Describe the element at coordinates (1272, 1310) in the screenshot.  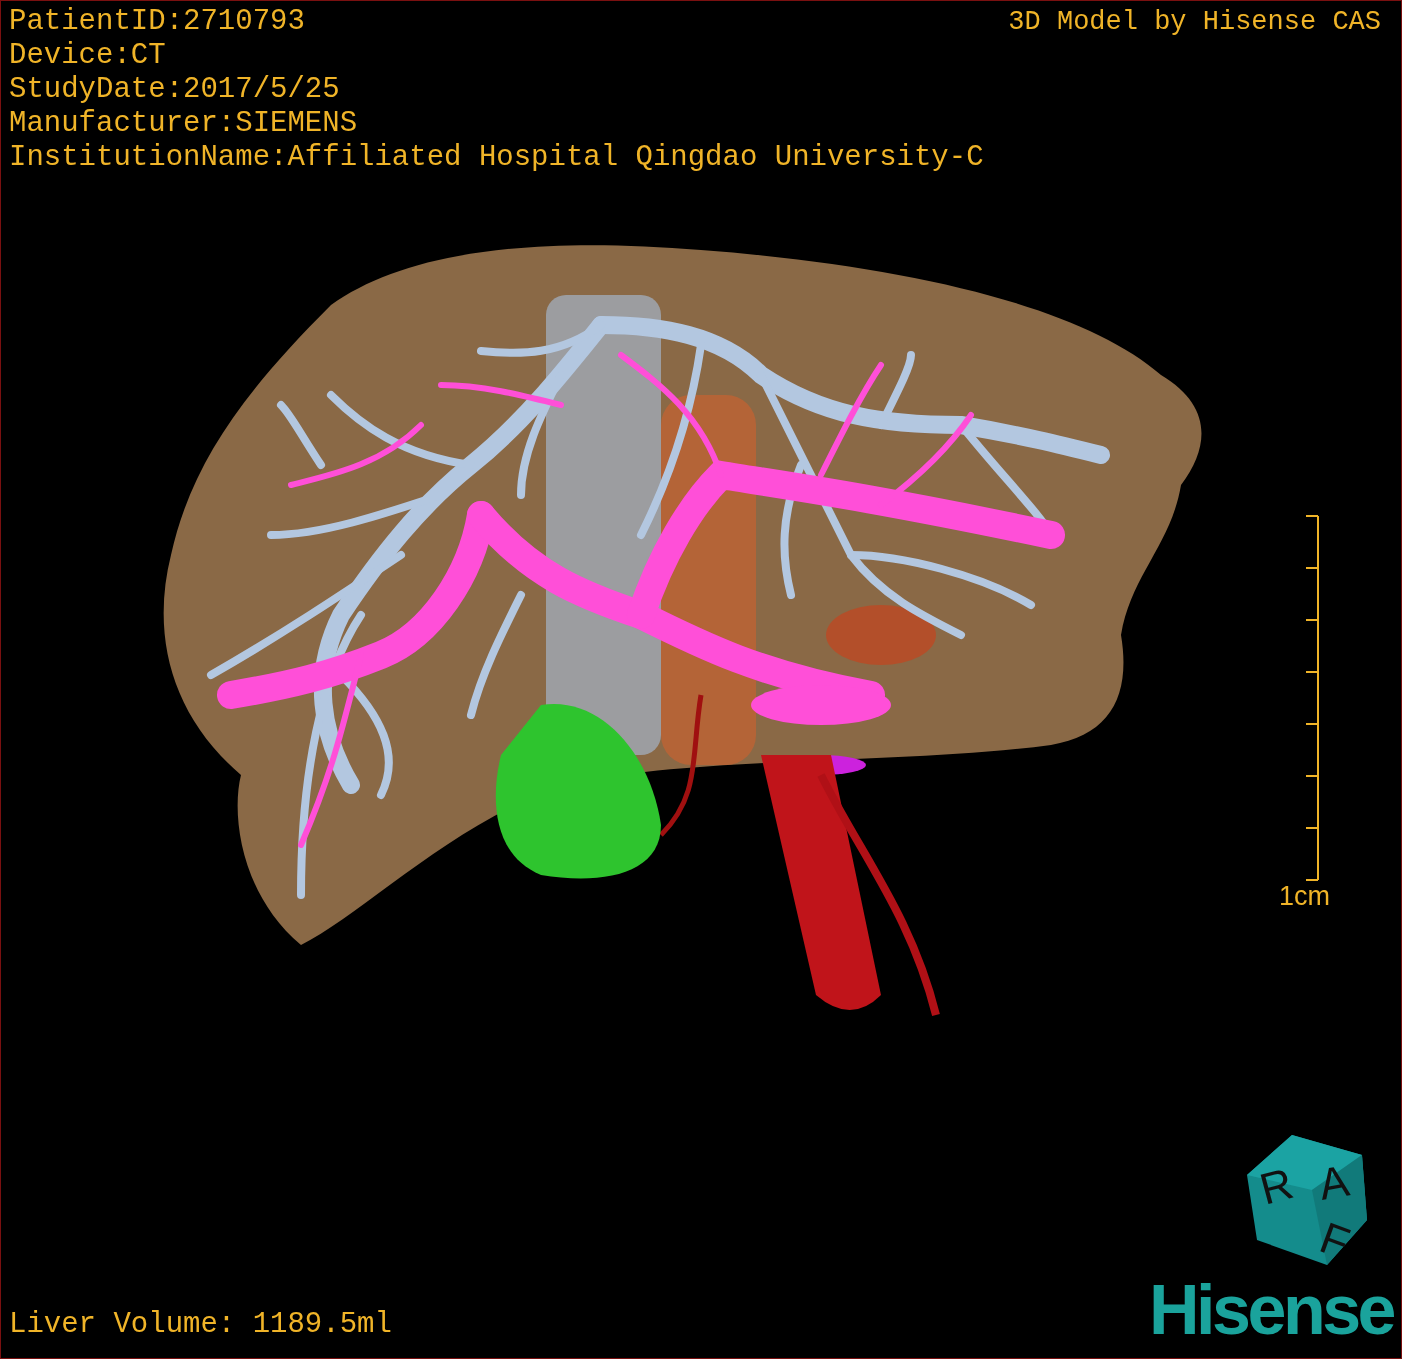
I see `logo: Hisense` at that location.